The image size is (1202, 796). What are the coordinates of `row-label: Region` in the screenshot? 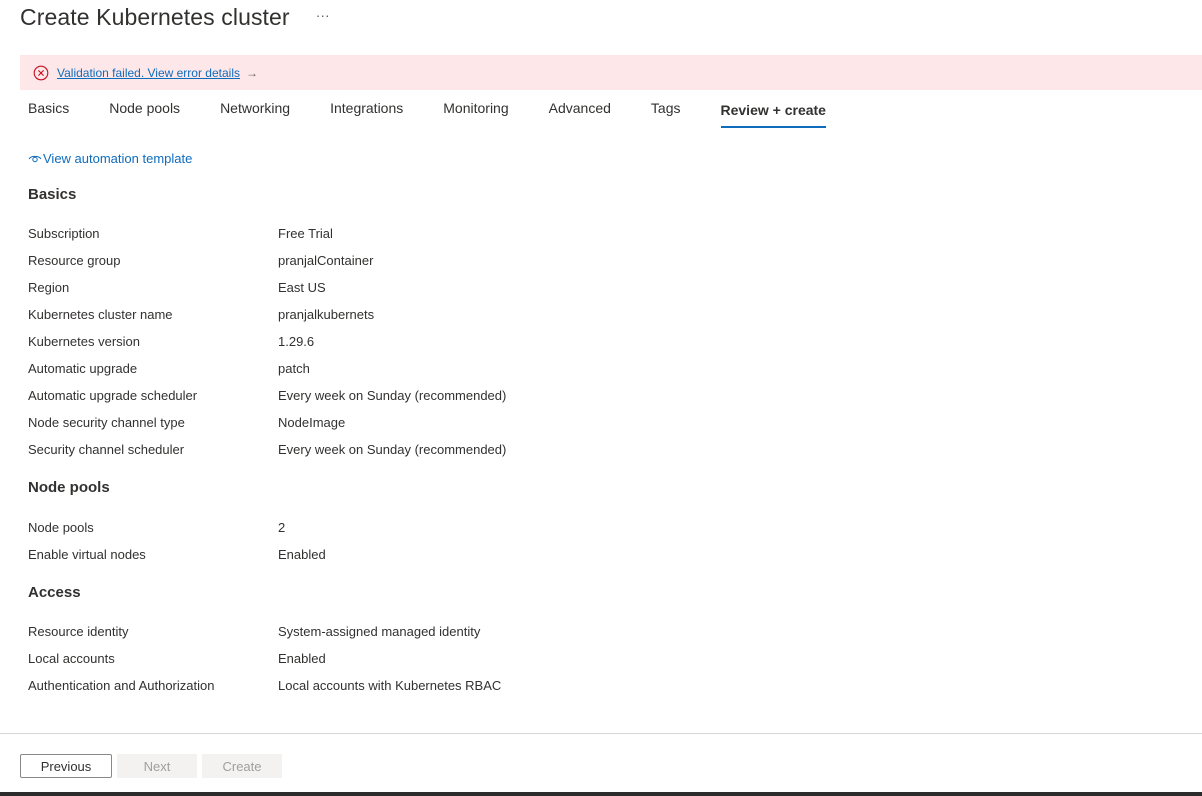 It's located at (49, 287).